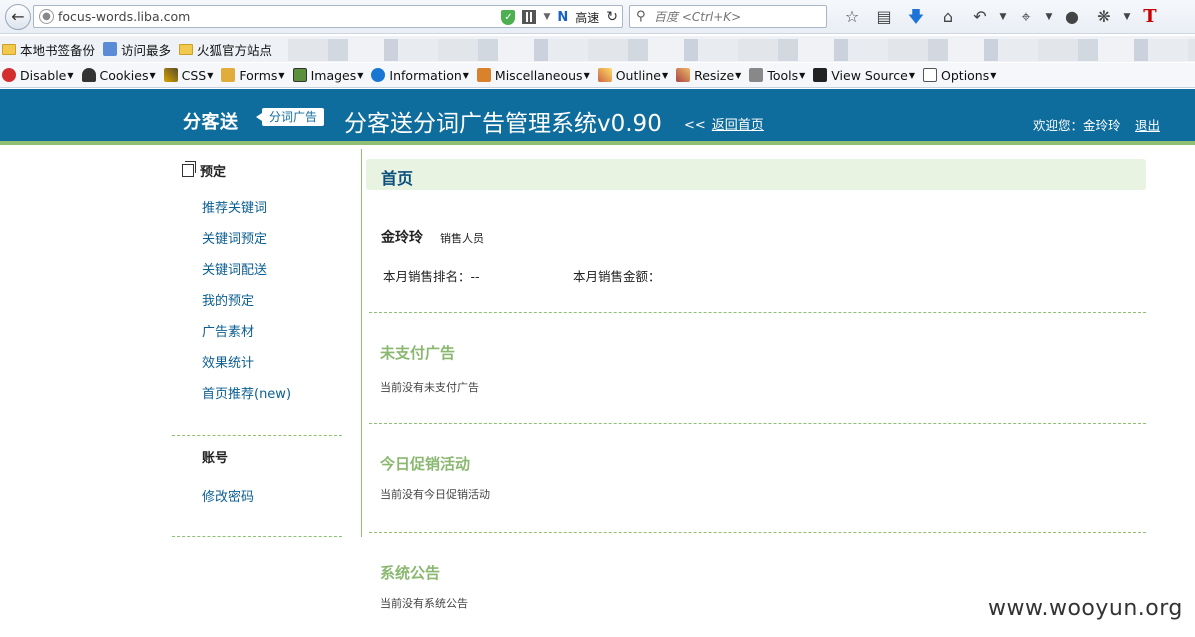 This screenshot has height=637, width=1195. I want to click on system-title: 分客送分词广告管理系统v0.90, so click(503, 124).